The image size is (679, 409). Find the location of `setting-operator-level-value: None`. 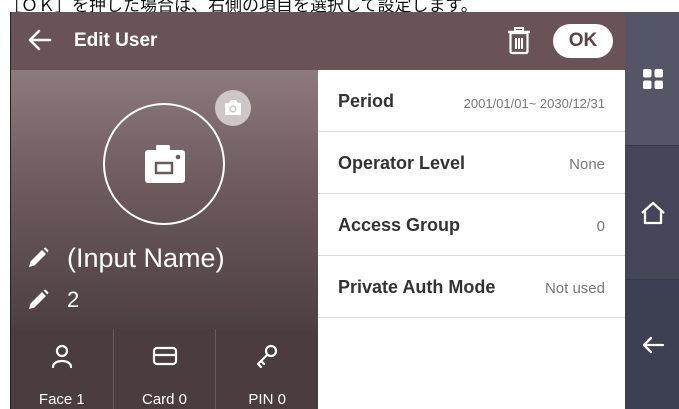

setting-operator-level-value: None is located at coordinates (587, 164).